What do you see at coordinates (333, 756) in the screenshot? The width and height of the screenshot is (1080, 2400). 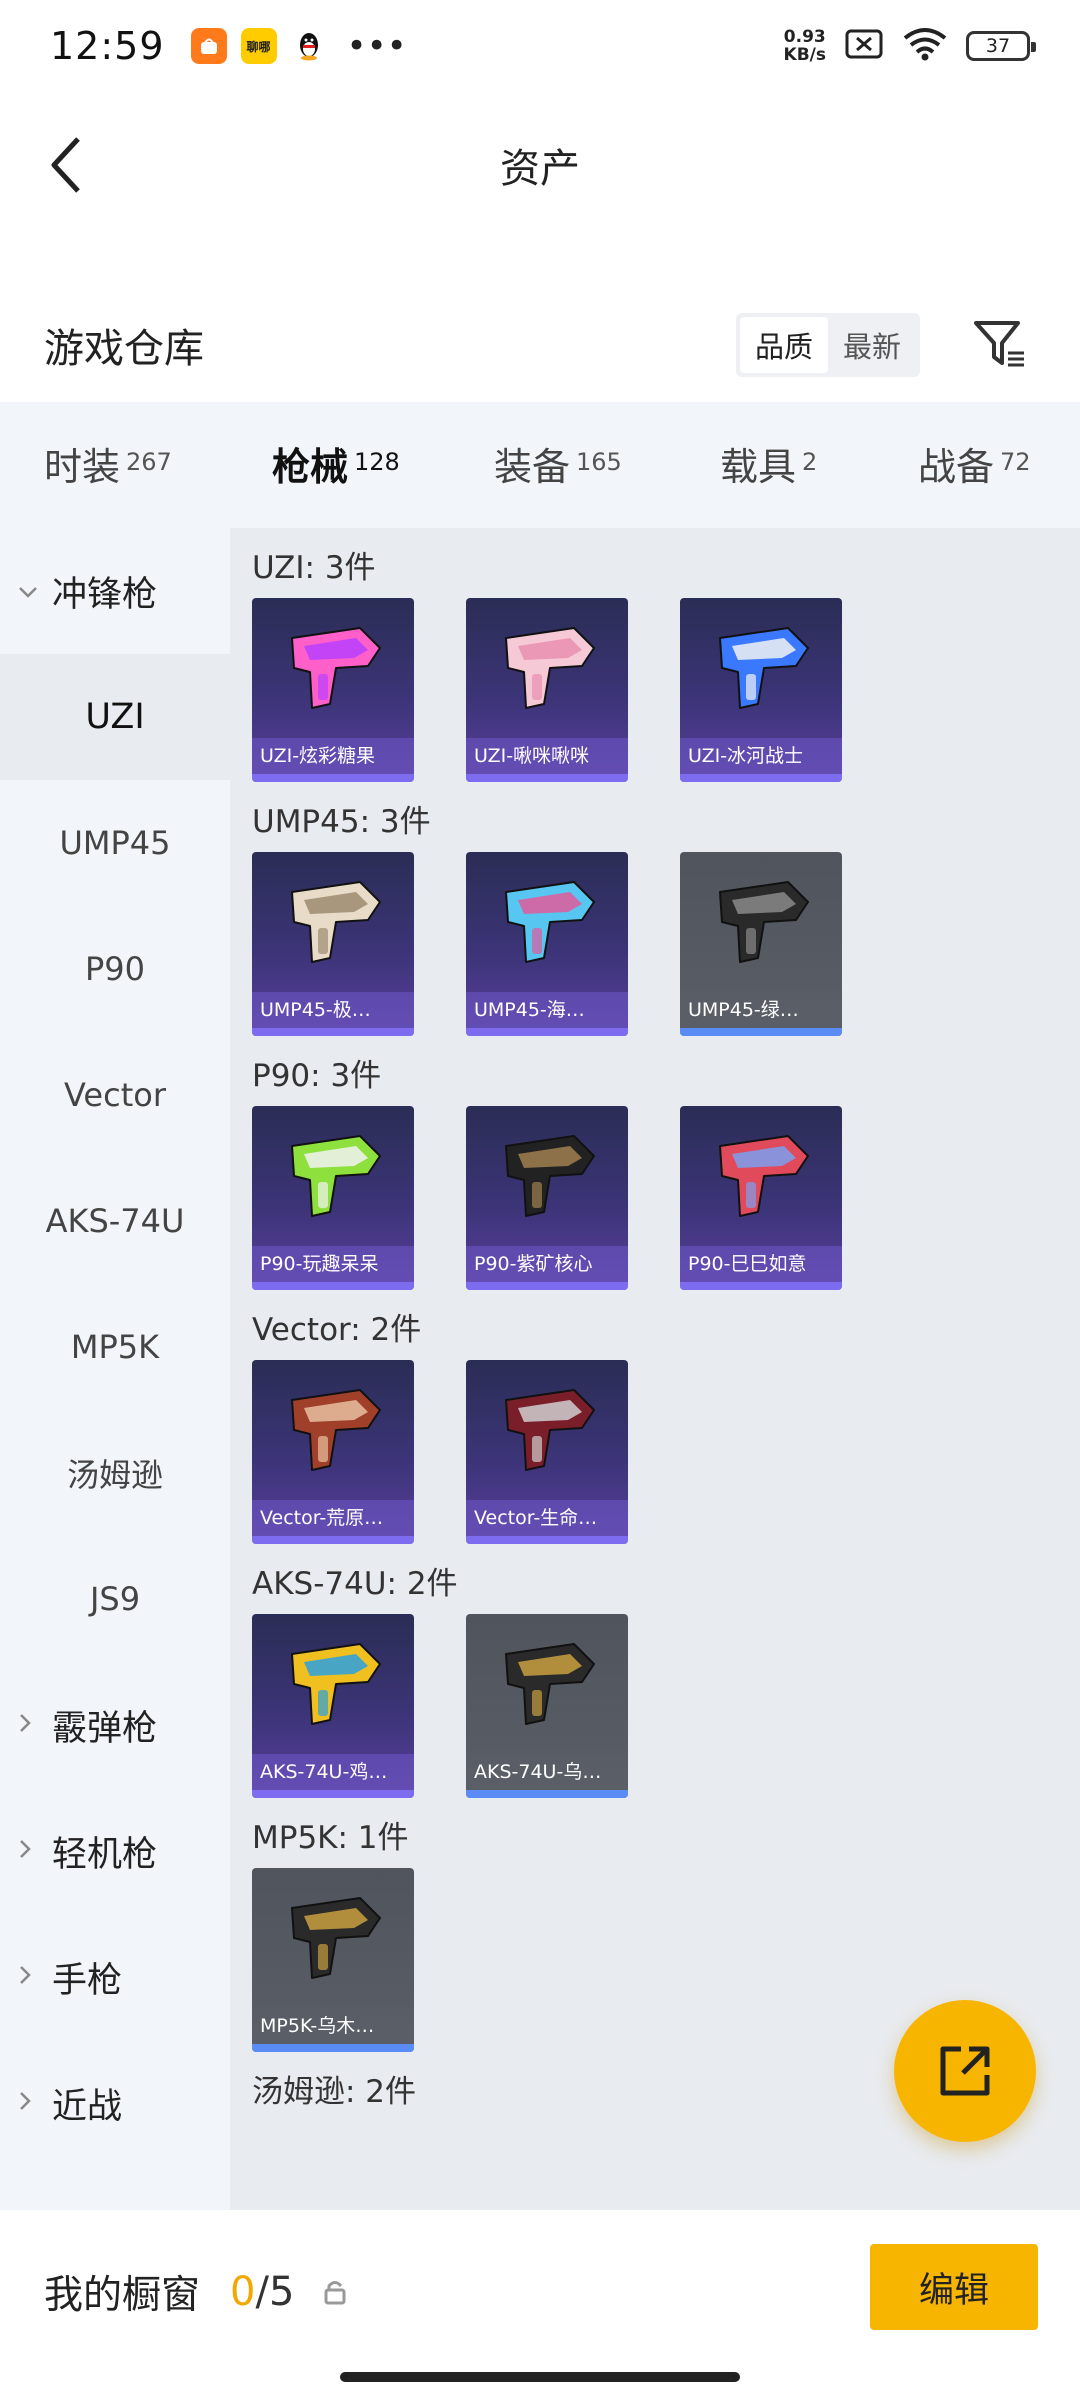 I see `weapon-skin-name: UZI-炫彩糖果` at bounding box center [333, 756].